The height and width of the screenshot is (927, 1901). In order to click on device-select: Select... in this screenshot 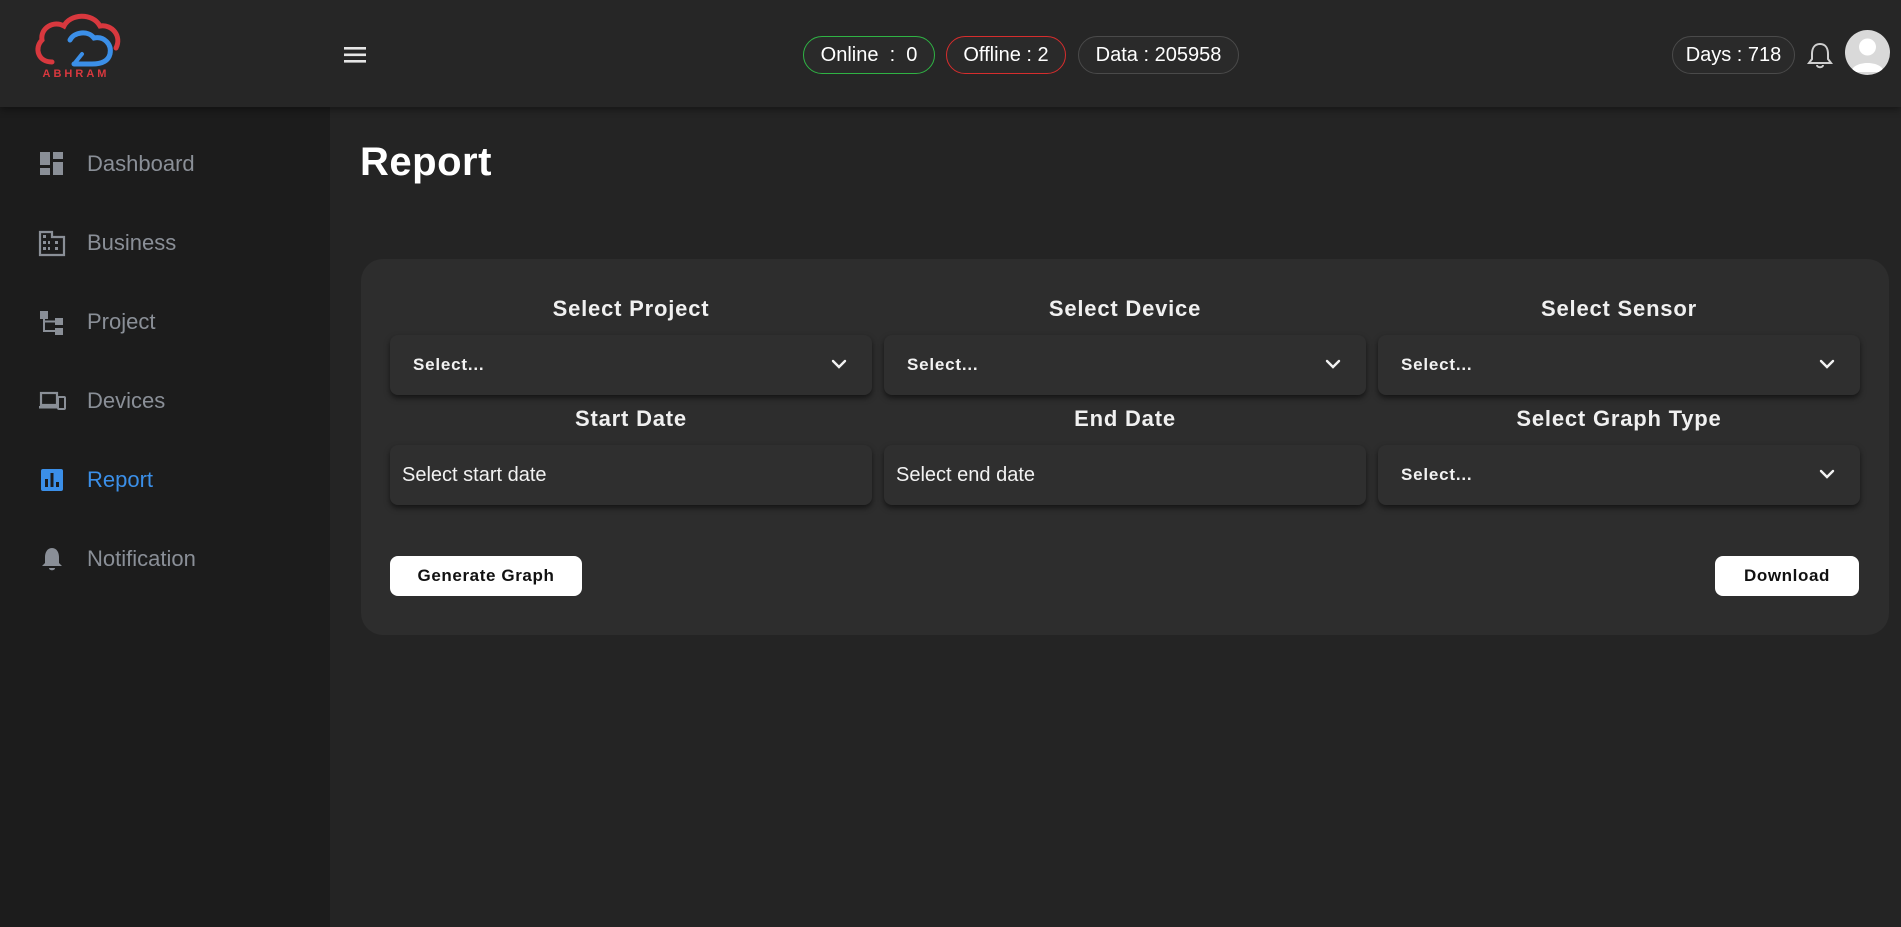, I will do `click(1125, 365)`.